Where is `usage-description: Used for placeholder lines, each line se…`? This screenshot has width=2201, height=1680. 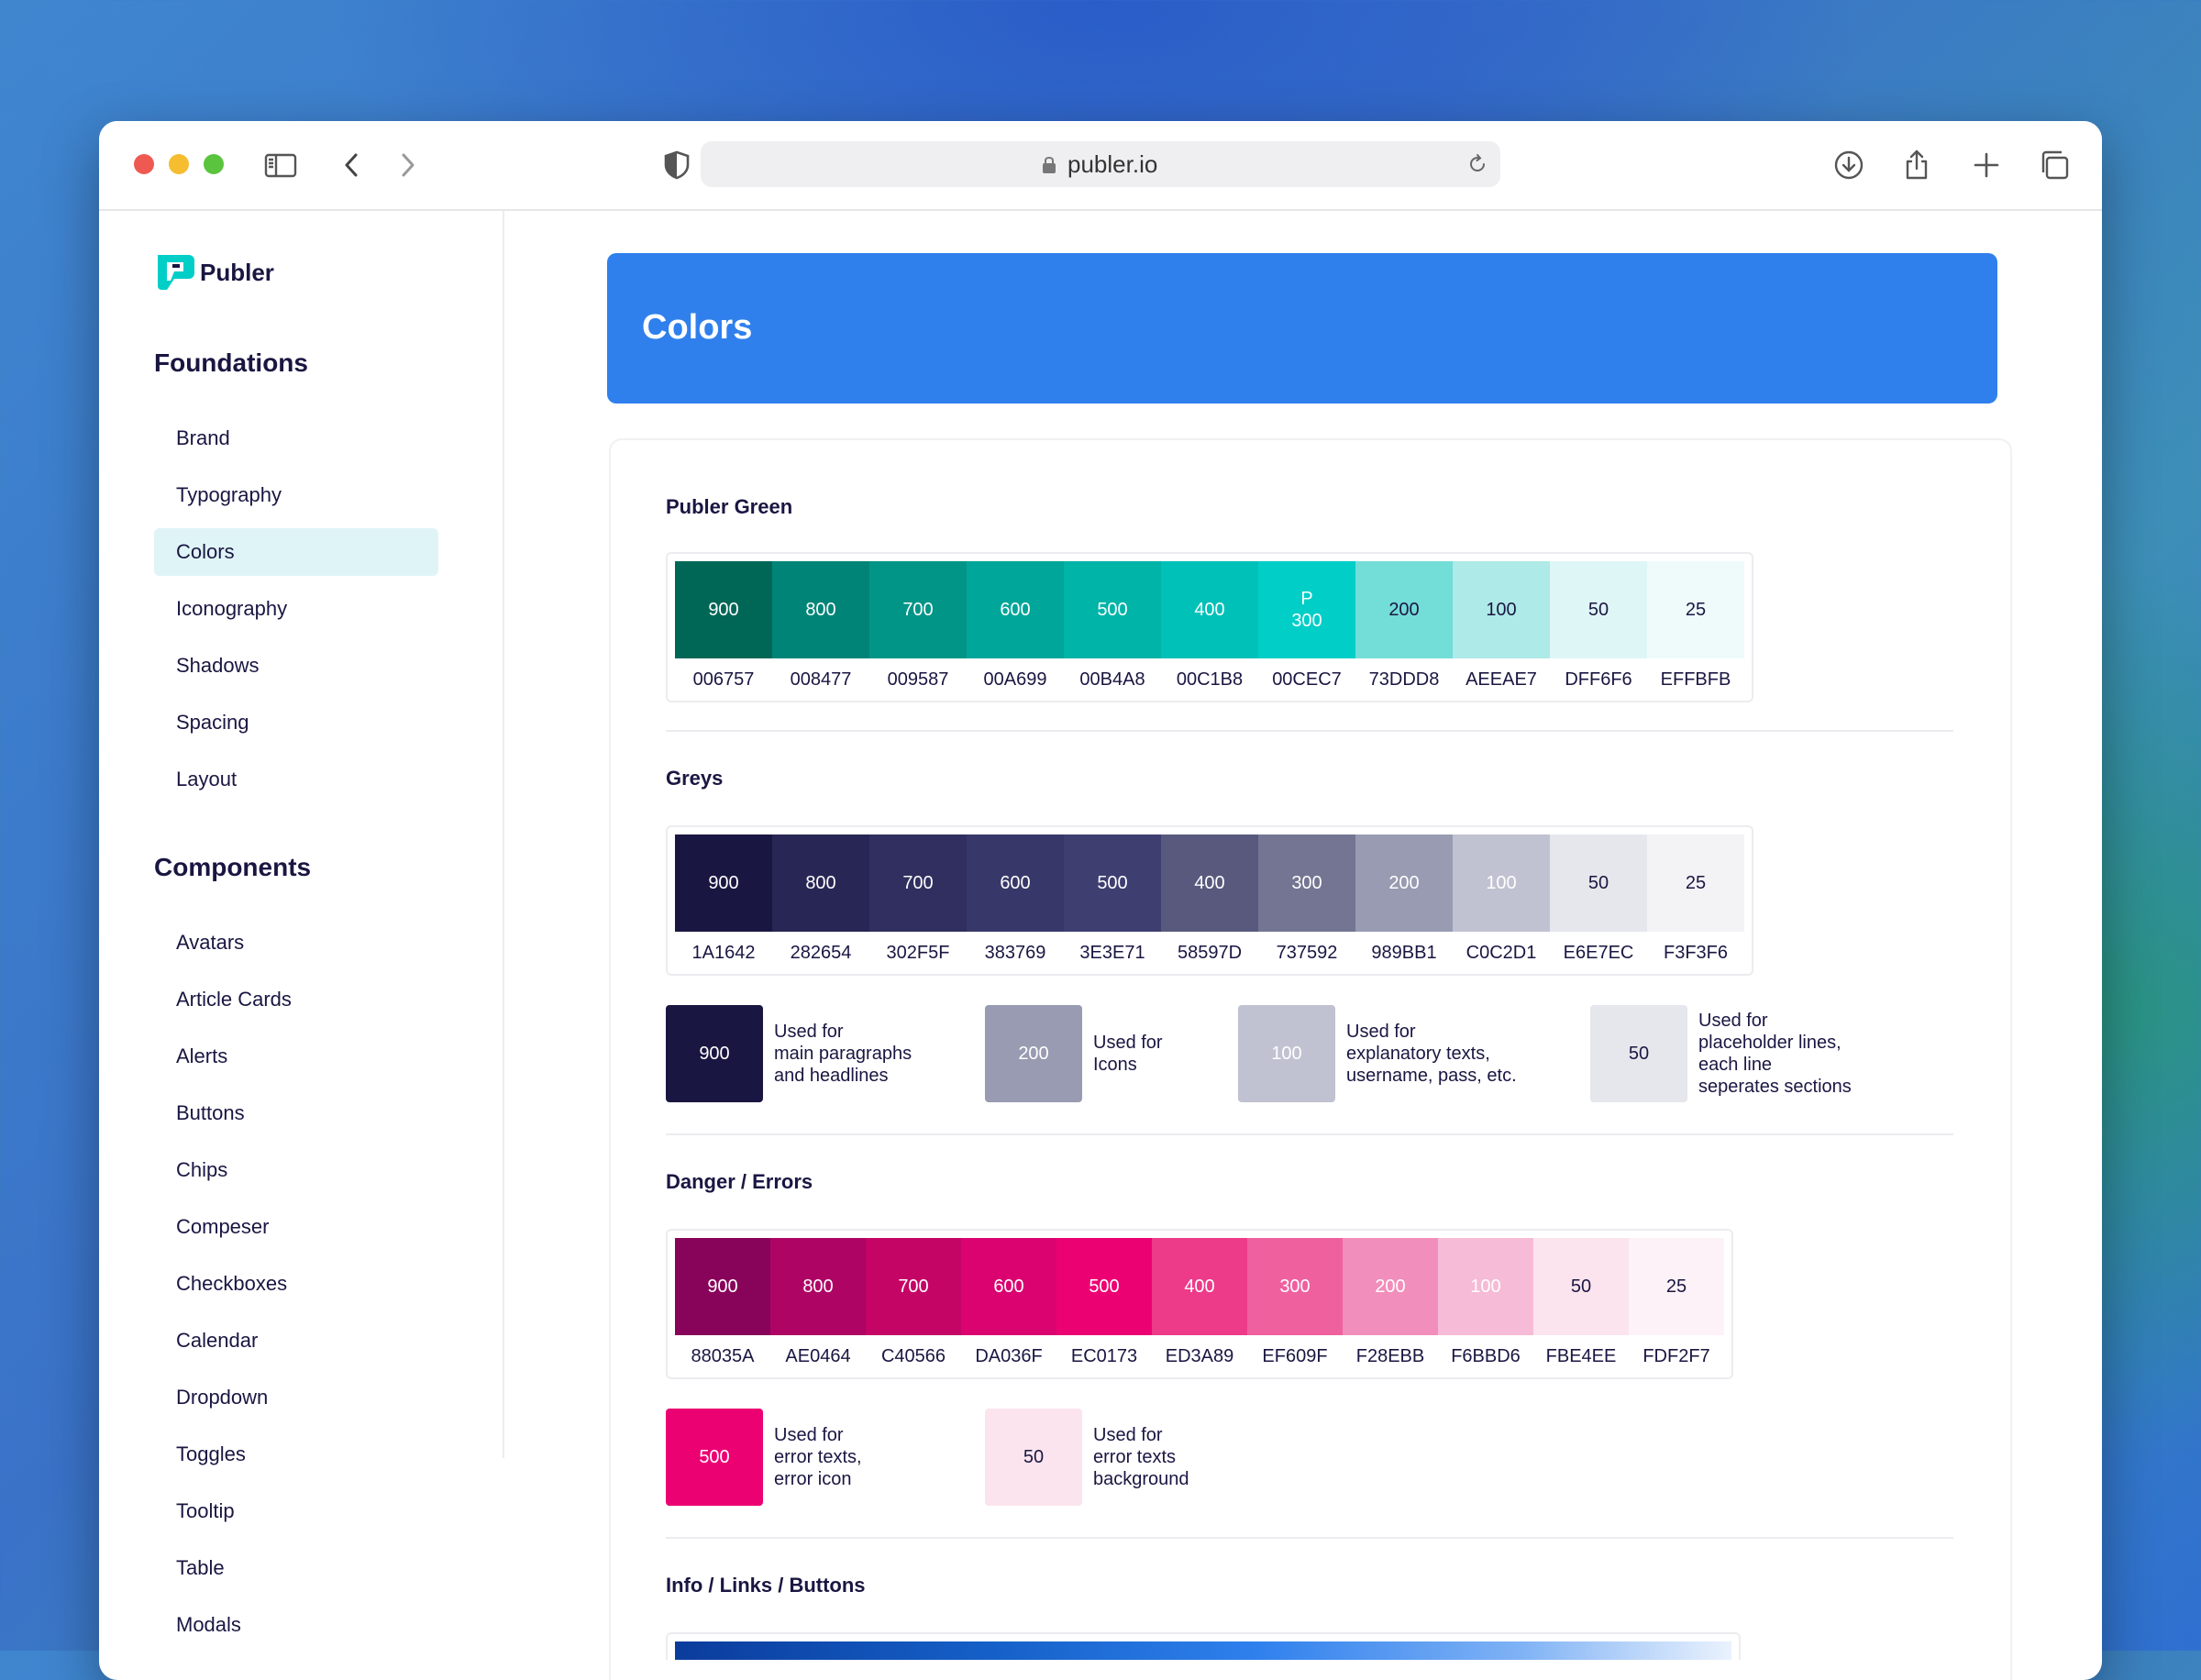
usage-description: Used for placeholder lines, each line se… is located at coordinates (1775, 1054).